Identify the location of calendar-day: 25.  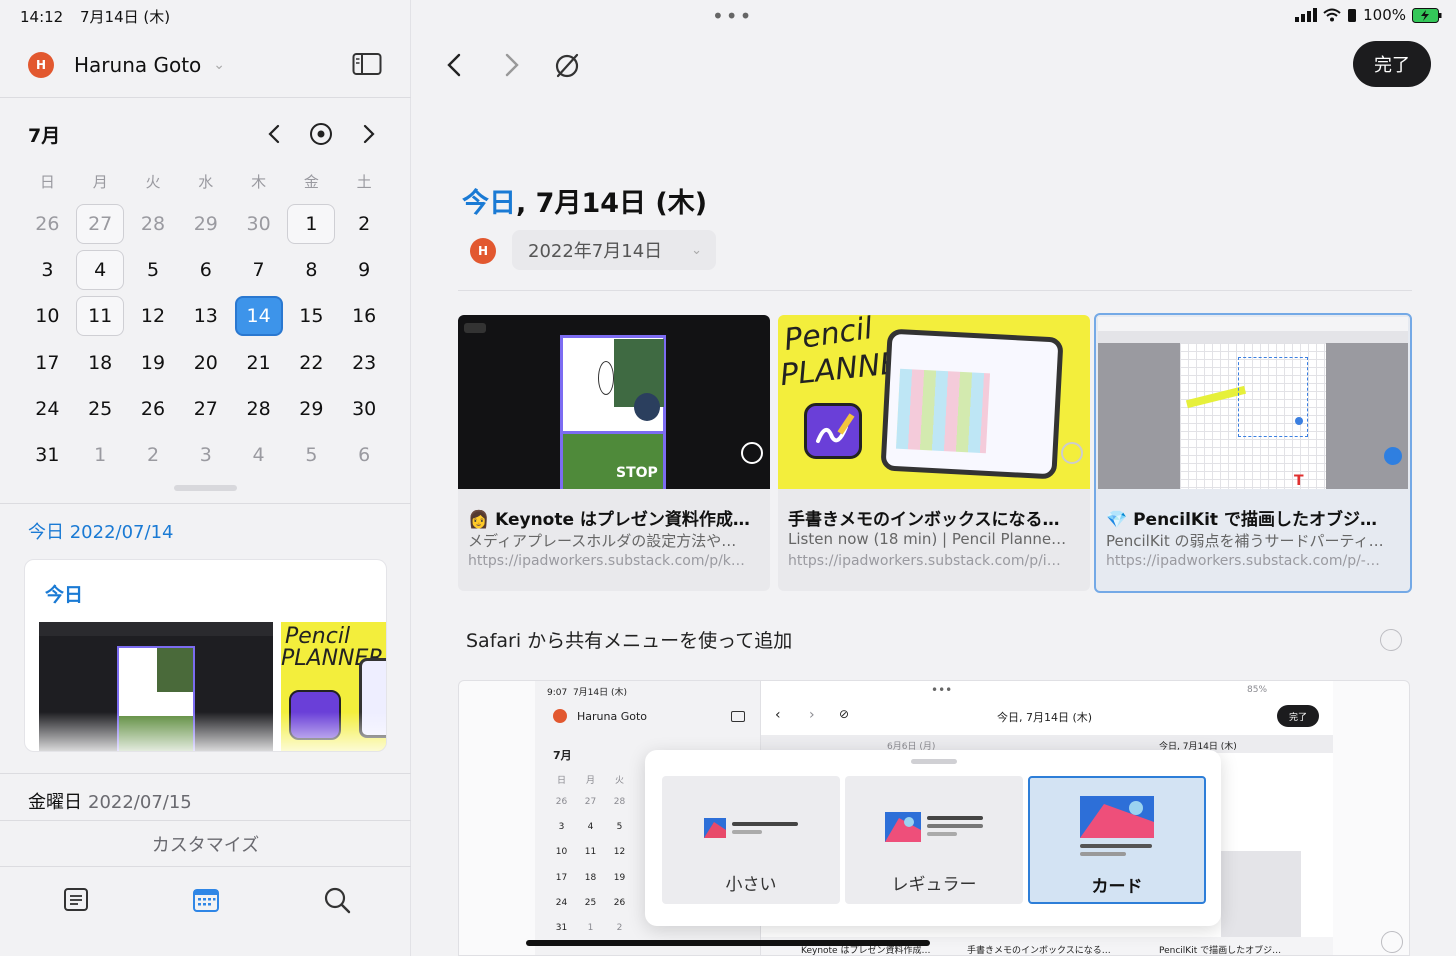
(100, 409).